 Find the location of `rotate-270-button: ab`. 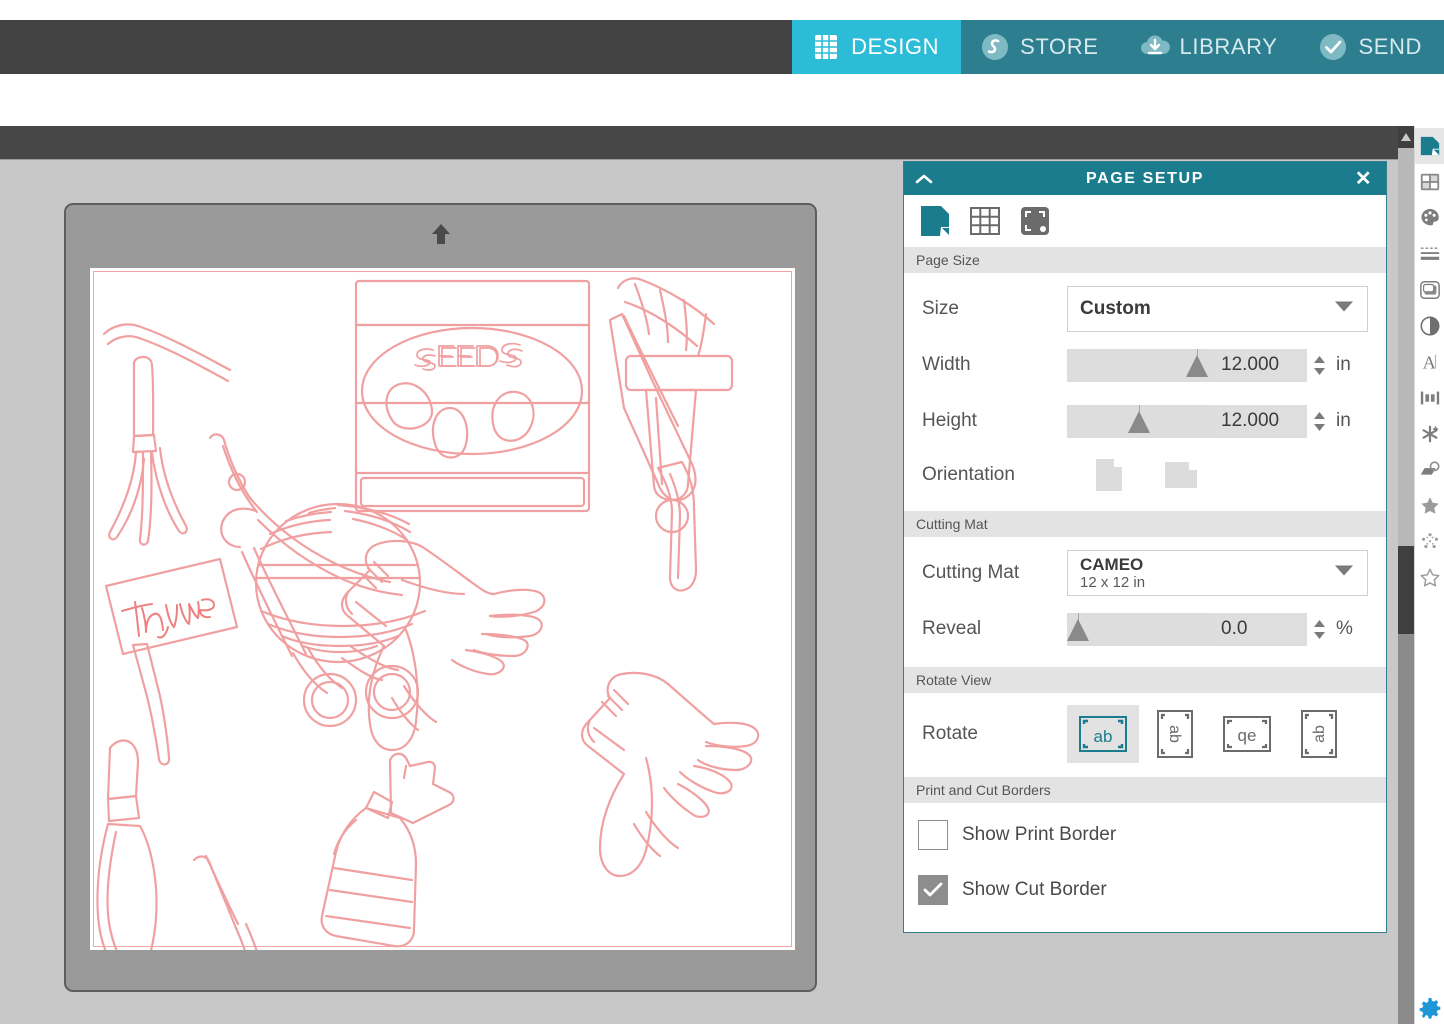

rotate-270-button: ab is located at coordinates (1319, 734).